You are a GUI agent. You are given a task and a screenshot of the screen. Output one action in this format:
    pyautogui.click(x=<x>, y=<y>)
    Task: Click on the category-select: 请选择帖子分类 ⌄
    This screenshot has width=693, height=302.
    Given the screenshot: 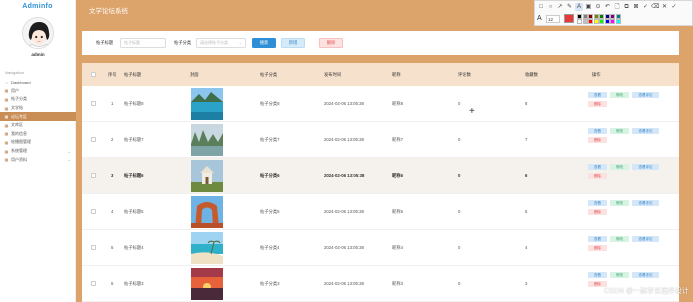 What is the action you would take?
    pyautogui.click(x=221, y=43)
    